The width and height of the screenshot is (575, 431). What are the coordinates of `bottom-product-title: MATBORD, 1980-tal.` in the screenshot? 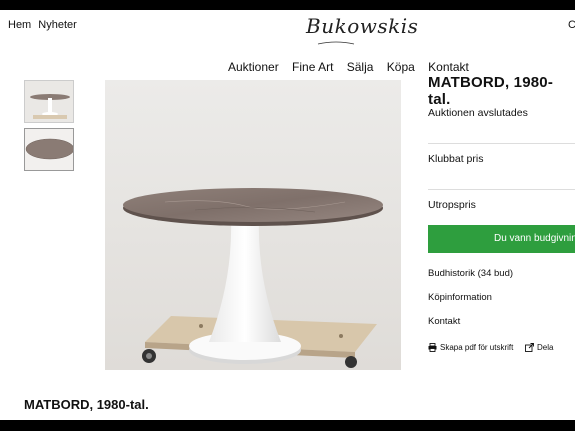 It's located at (86, 404).